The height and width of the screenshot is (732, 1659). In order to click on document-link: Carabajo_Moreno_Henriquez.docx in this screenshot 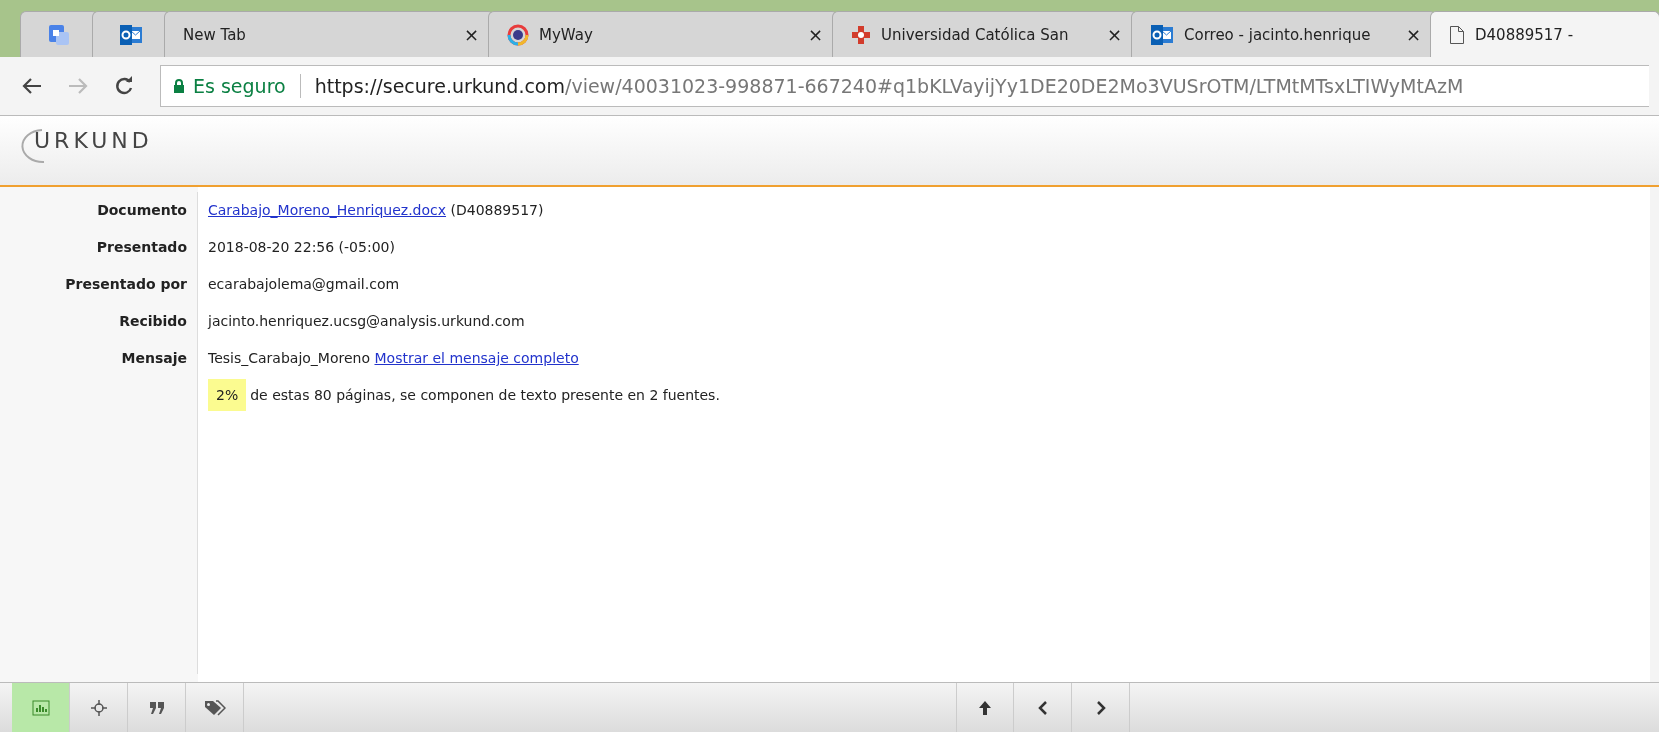, I will do `click(327, 210)`.